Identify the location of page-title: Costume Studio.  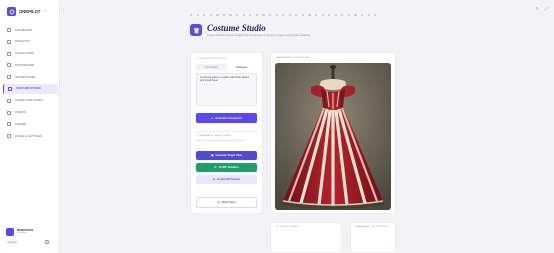
(236, 28).